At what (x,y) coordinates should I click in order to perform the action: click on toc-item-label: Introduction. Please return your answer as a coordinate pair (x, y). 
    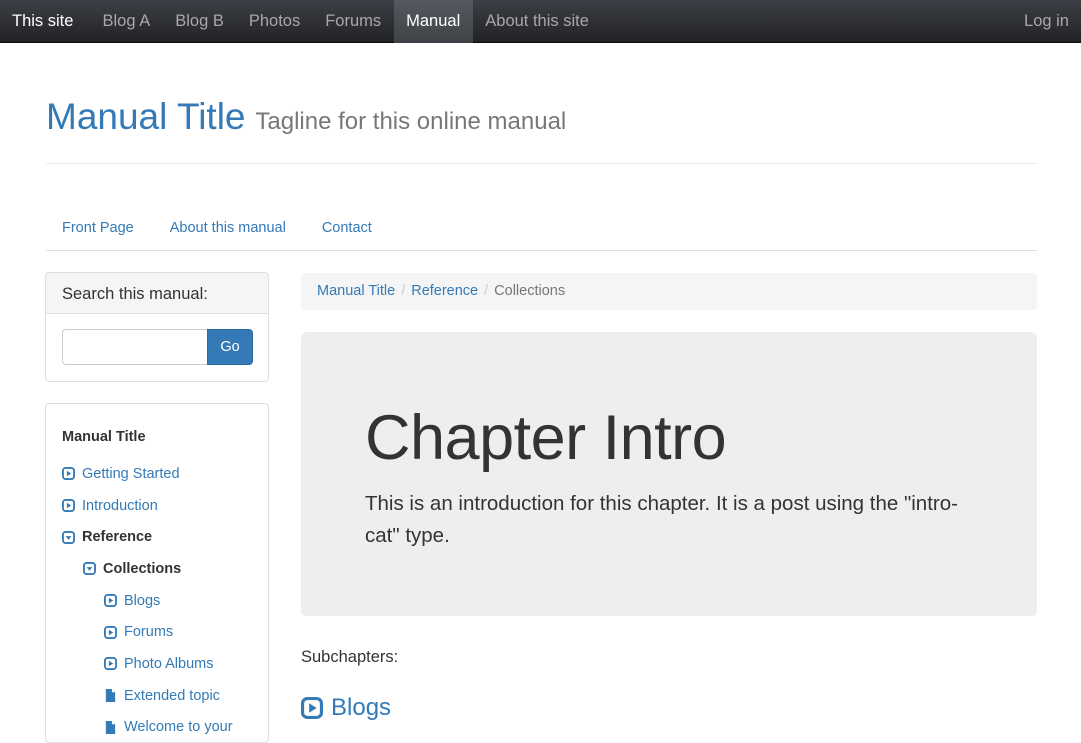
    Looking at the image, I should click on (120, 506).